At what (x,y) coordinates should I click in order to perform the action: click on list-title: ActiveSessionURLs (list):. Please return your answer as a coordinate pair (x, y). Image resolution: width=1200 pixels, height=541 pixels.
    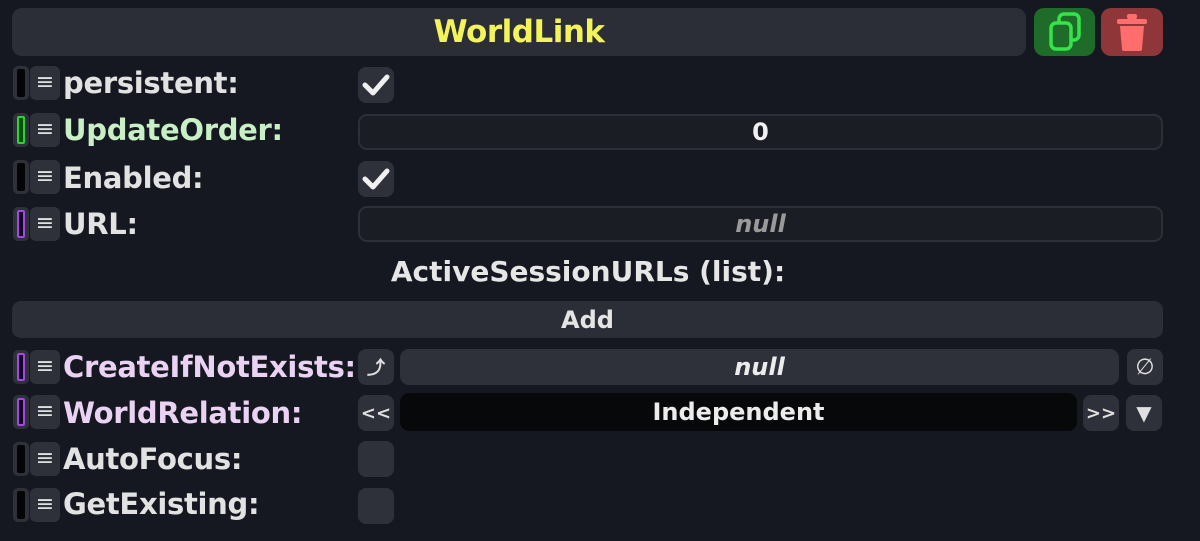
    Looking at the image, I should click on (588, 271).